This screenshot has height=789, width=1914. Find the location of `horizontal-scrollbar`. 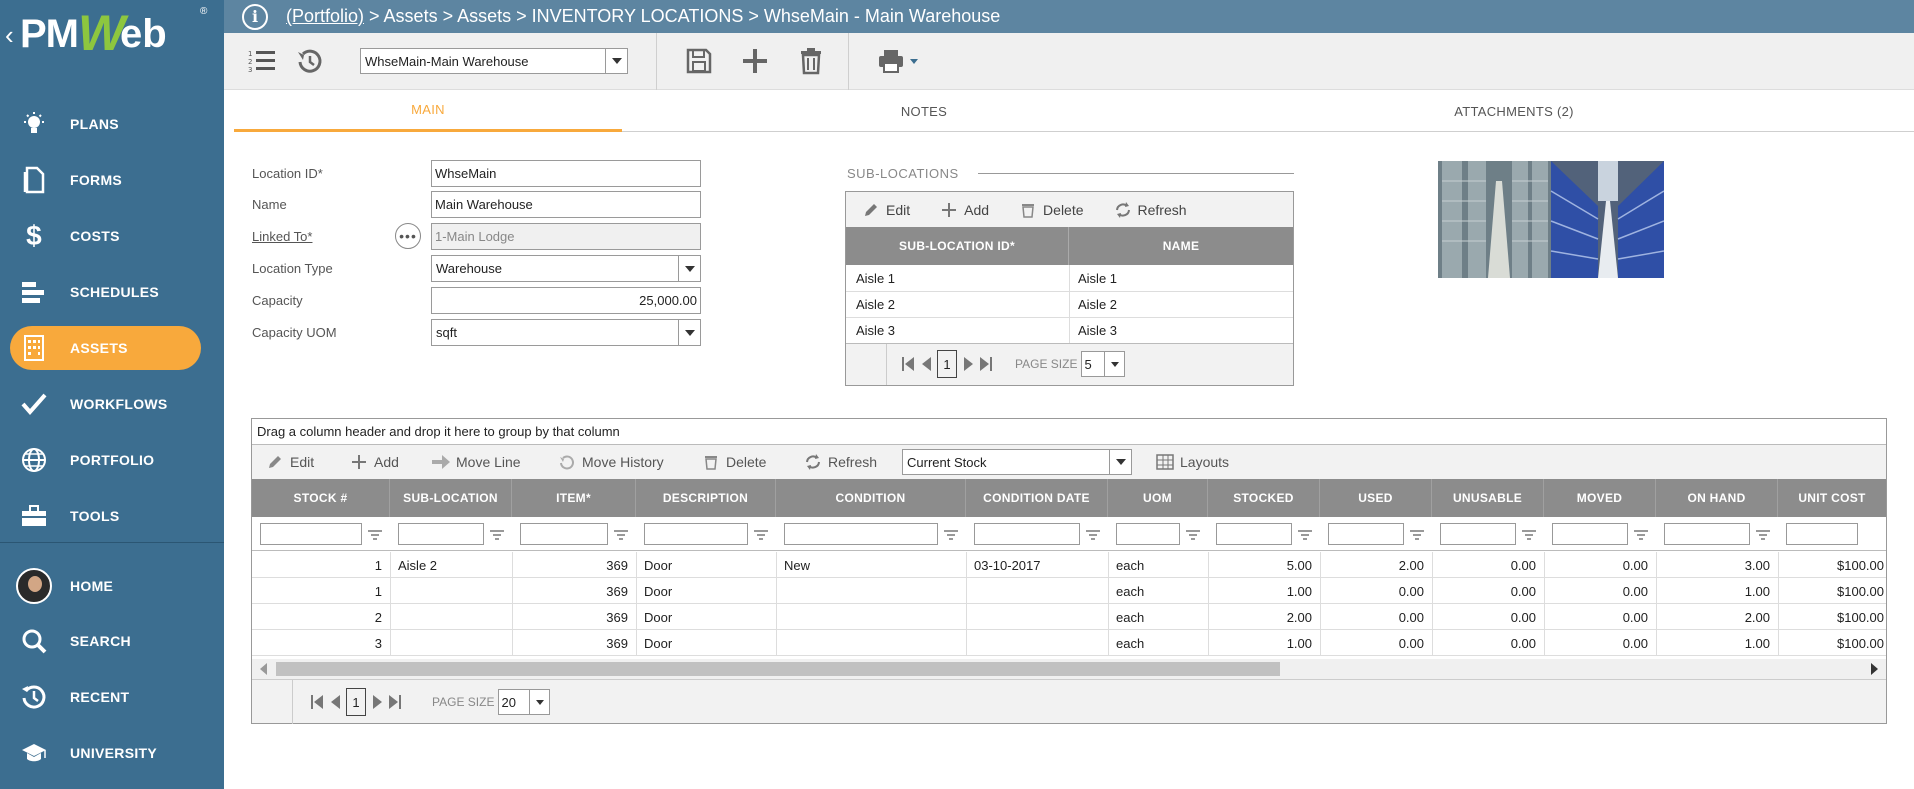

horizontal-scrollbar is located at coordinates (1069, 669).